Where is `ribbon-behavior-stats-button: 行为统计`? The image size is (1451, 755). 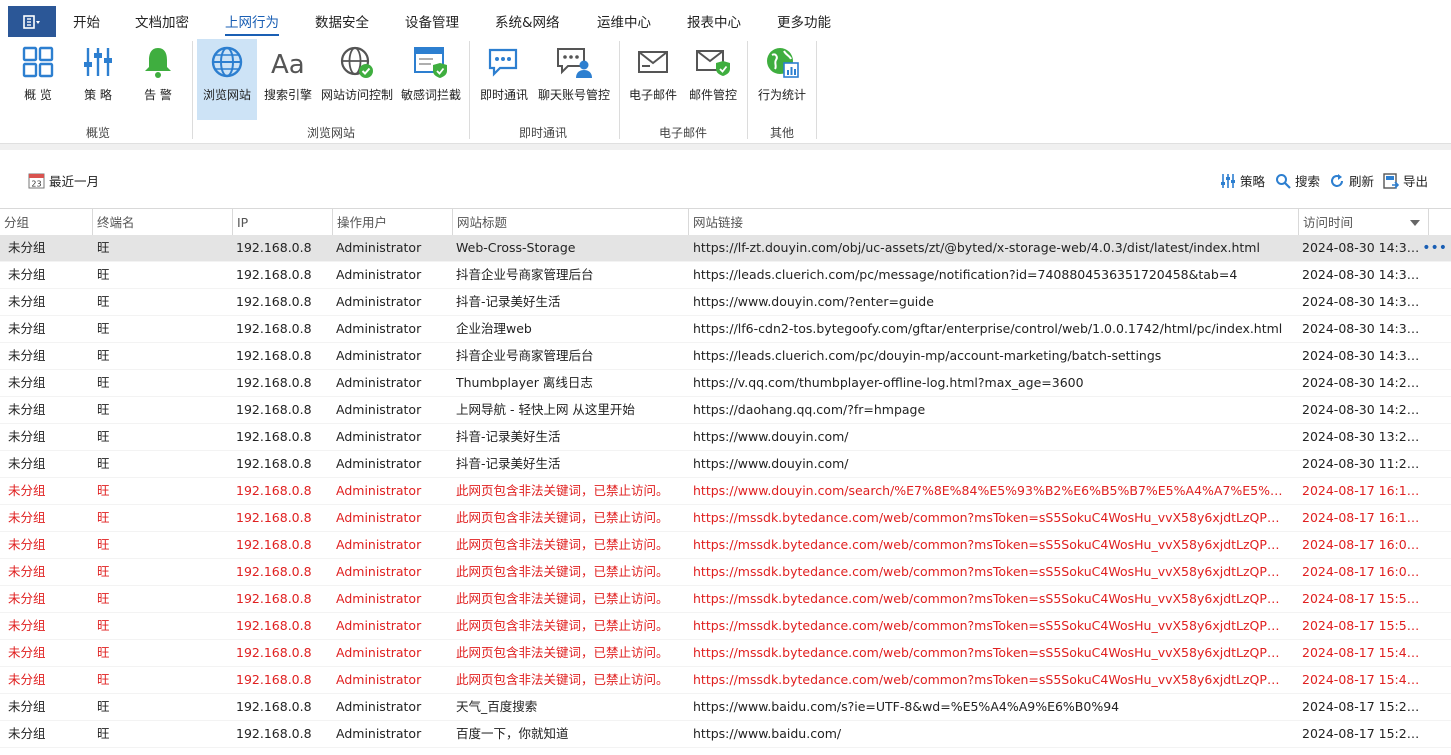
ribbon-behavior-stats-button: 行为统计 is located at coordinates (782, 78).